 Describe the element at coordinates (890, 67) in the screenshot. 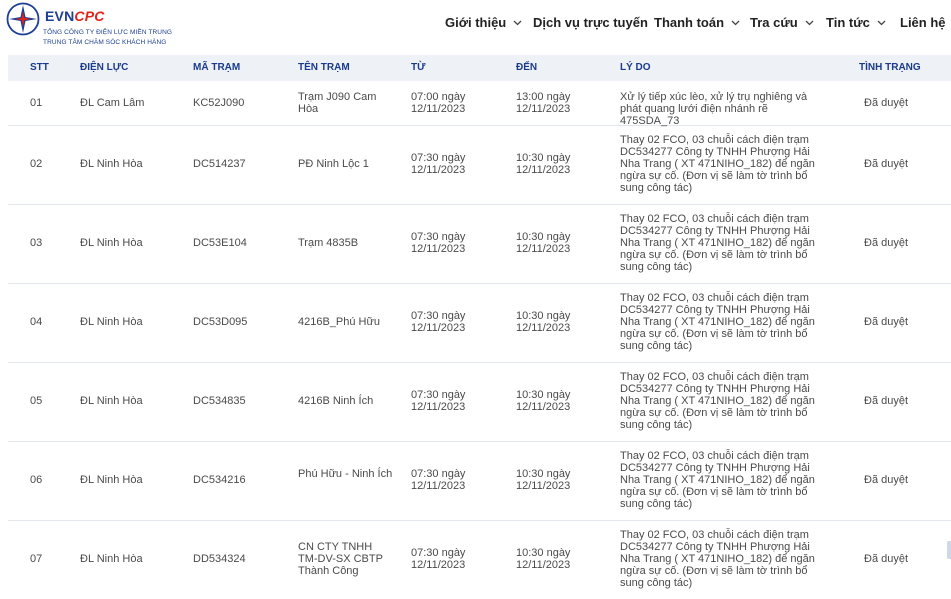

I see `th-tinh-trang: Tình trạng` at that location.